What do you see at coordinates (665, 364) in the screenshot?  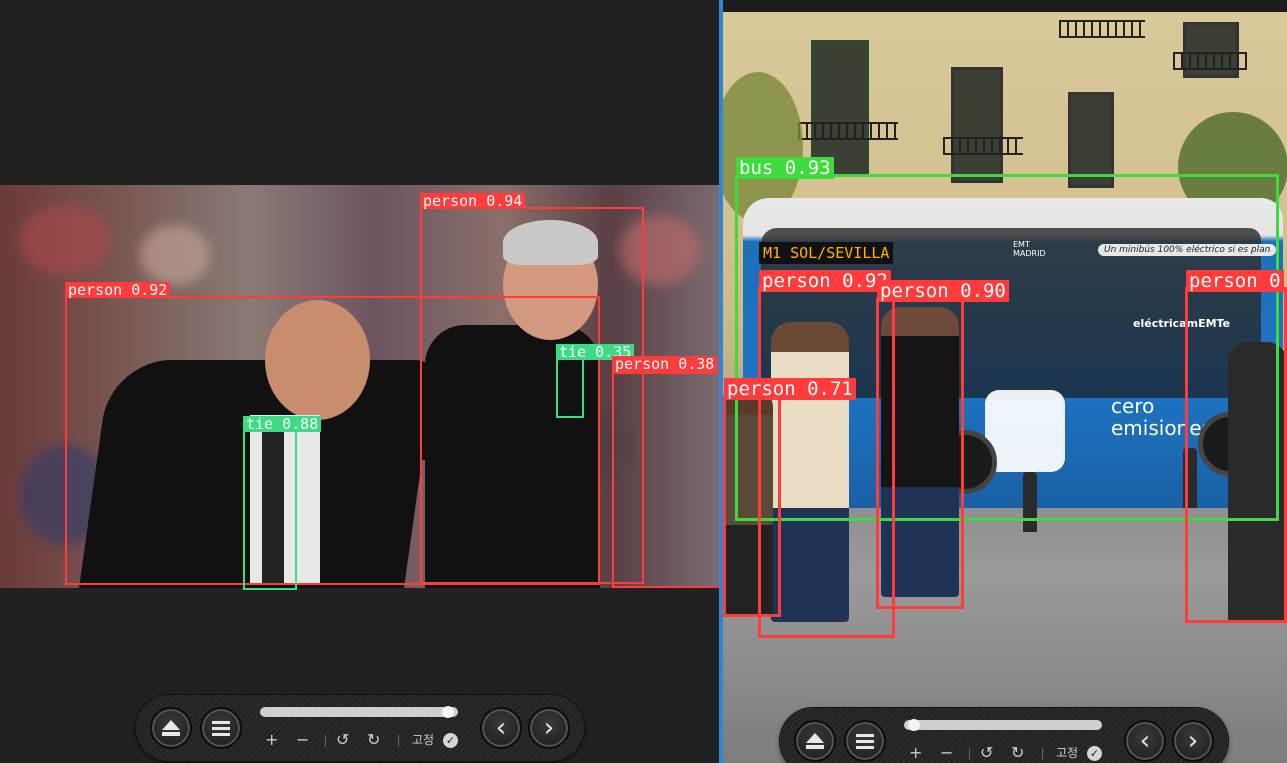 I see `detection-label: person 0.38` at bounding box center [665, 364].